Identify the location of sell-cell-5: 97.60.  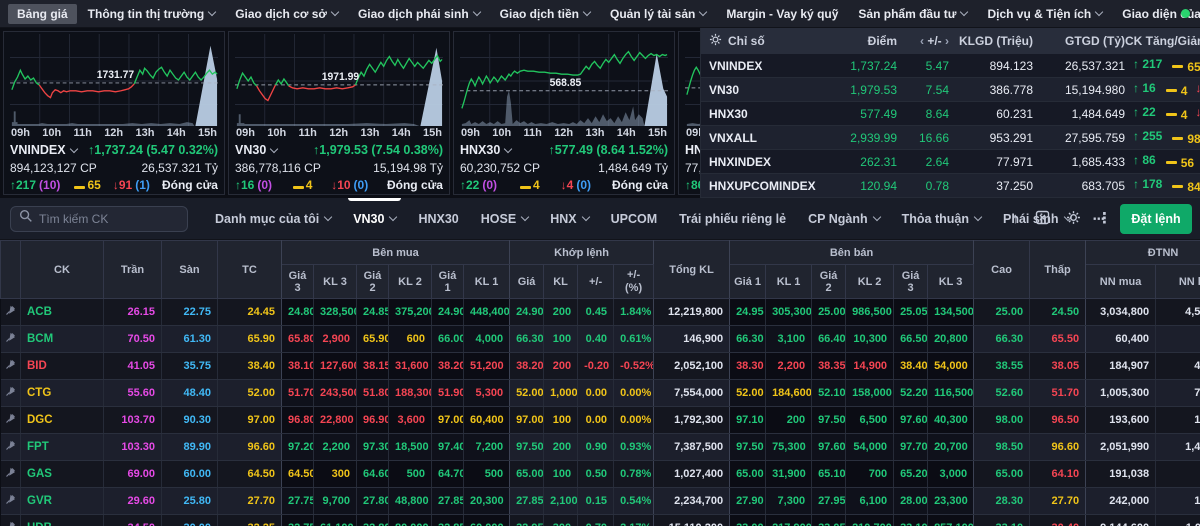
(911, 420).